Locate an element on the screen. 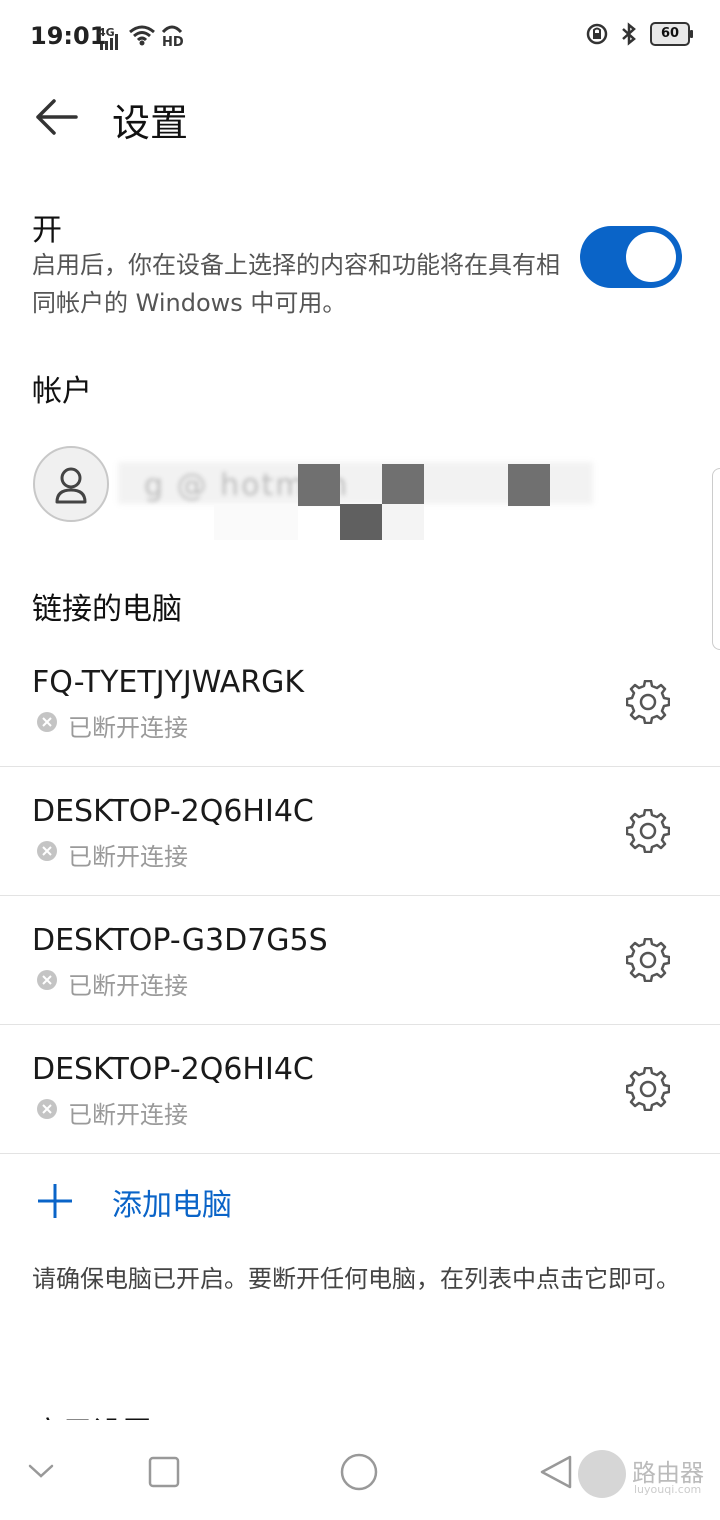 The height and width of the screenshot is (1520, 720). account-email-obscured: g @ hotm m is located at coordinates (368, 502).